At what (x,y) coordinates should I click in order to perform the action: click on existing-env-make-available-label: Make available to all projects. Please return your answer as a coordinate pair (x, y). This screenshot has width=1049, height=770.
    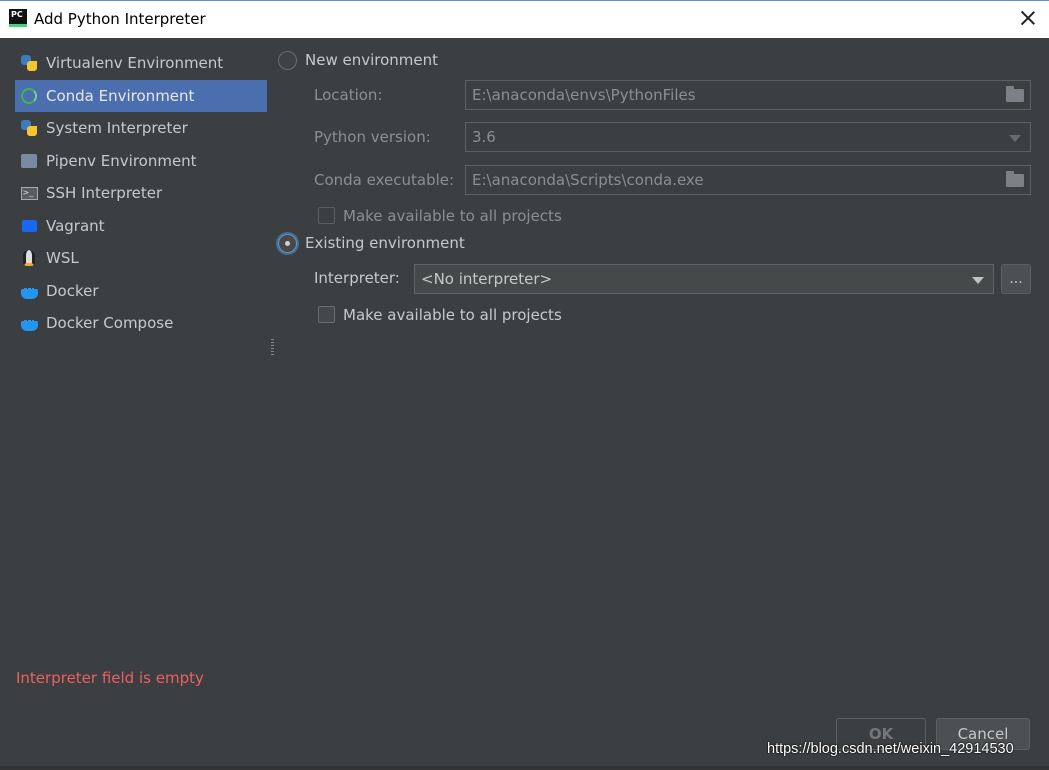
    Looking at the image, I should click on (452, 315).